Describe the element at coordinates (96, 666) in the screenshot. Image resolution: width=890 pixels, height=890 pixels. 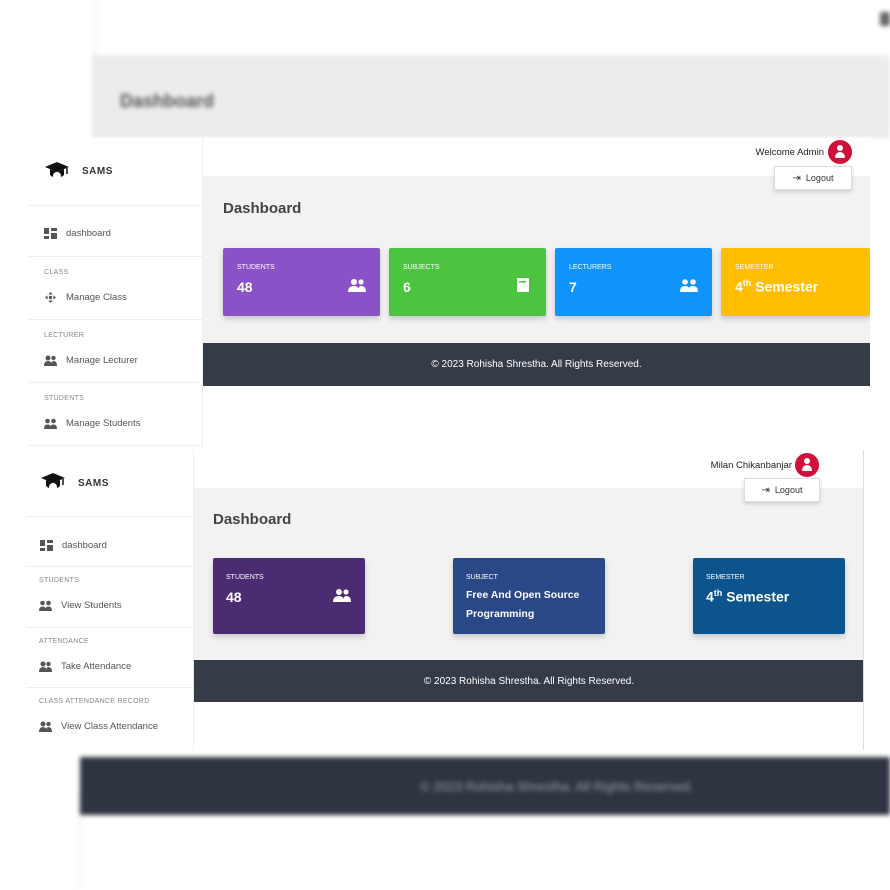
I see `sidebar-item-label: Take Attendance` at that location.